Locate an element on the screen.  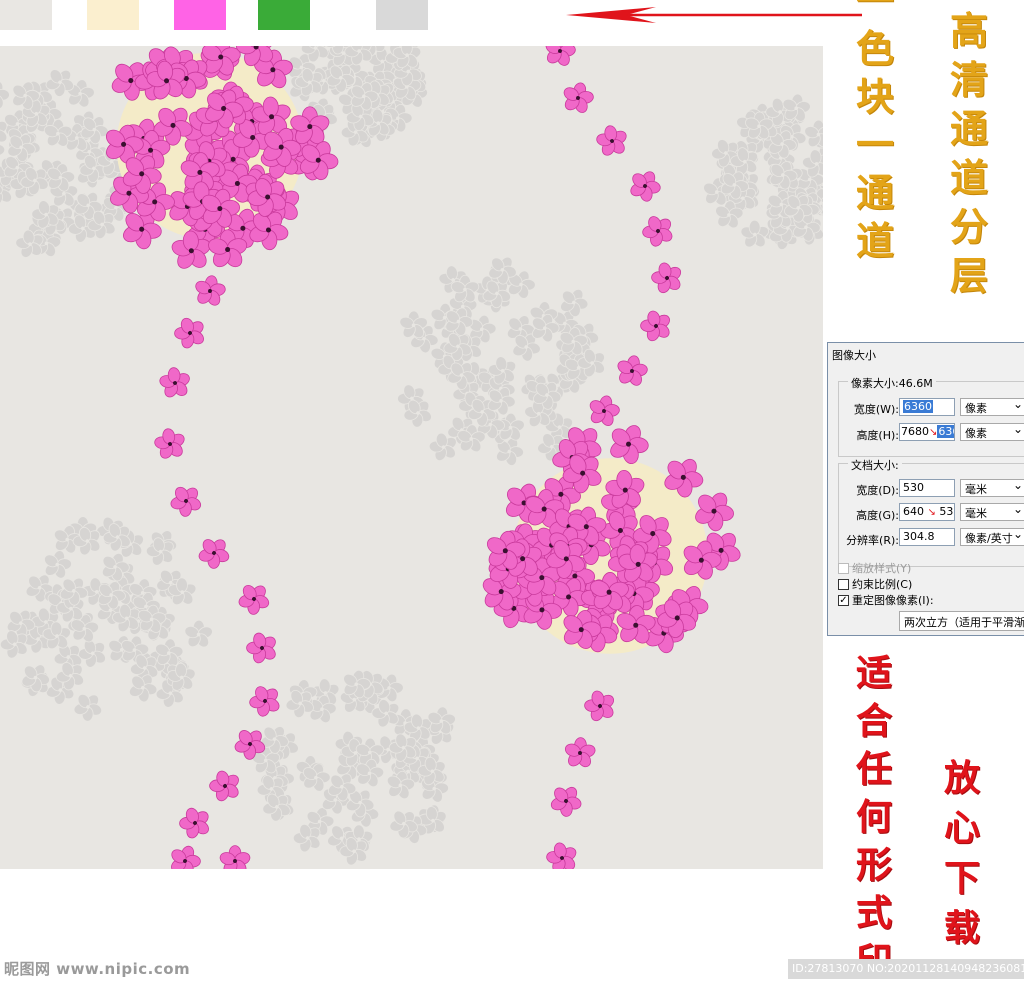
resample-row: ✓ 重定图像像素(I): is located at coordinates (886, 600).